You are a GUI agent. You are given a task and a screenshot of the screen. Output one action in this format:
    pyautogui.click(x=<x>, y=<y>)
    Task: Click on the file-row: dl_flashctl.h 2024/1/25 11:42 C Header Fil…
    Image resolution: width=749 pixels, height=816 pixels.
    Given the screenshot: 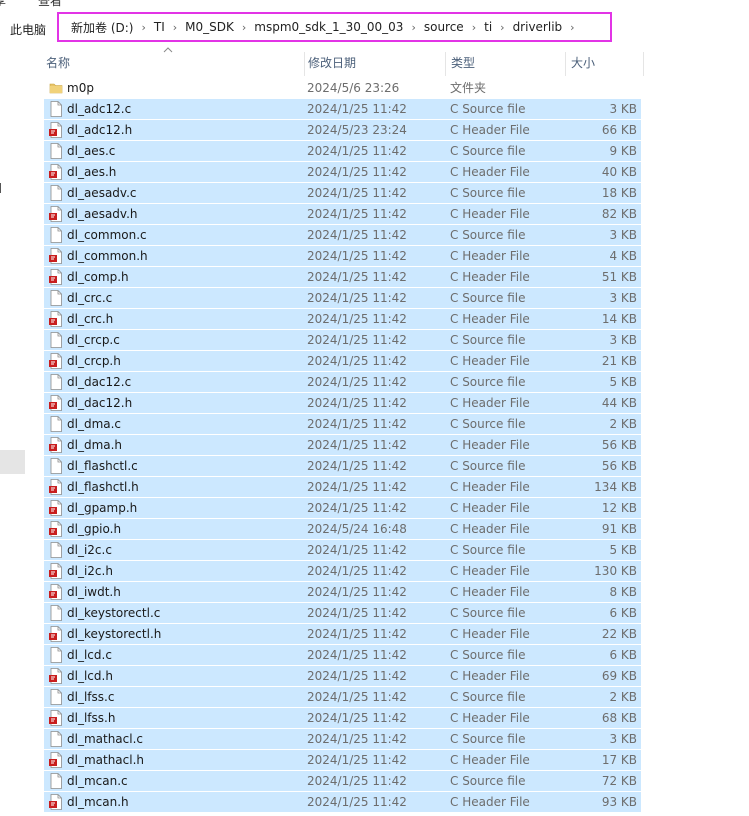 What is the action you would take?
    pyautogui.click(x=342, y=487)
    